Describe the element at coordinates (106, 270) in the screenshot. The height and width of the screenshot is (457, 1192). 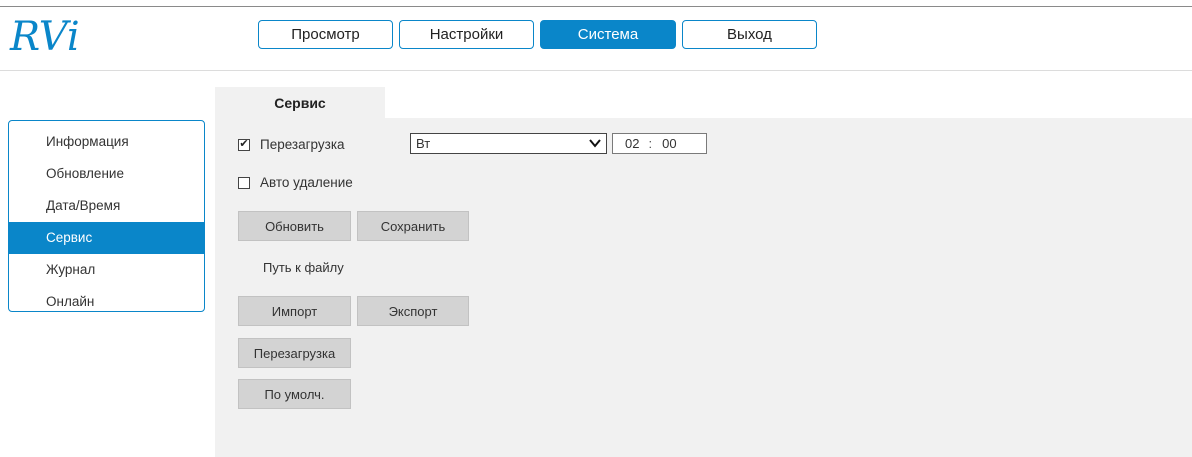
I see `sidebar-item-log: Журнал` at that location.